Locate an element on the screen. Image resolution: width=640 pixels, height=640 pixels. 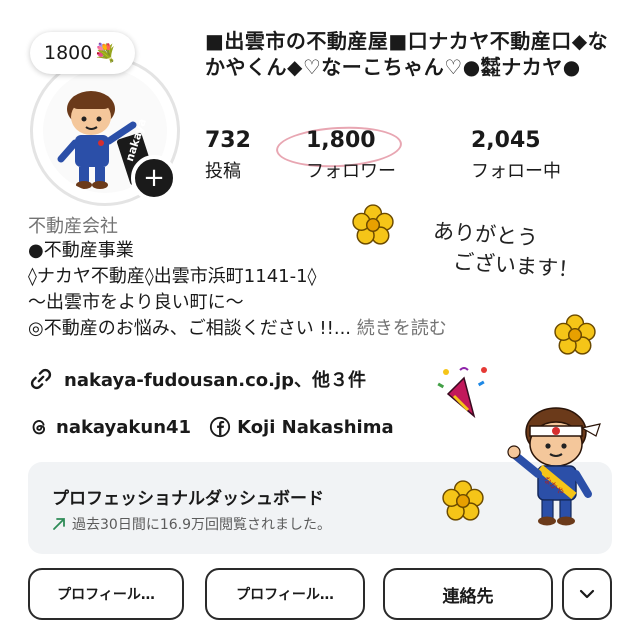
bouquet-icon: 💐 is located at coordinates (105, 53).